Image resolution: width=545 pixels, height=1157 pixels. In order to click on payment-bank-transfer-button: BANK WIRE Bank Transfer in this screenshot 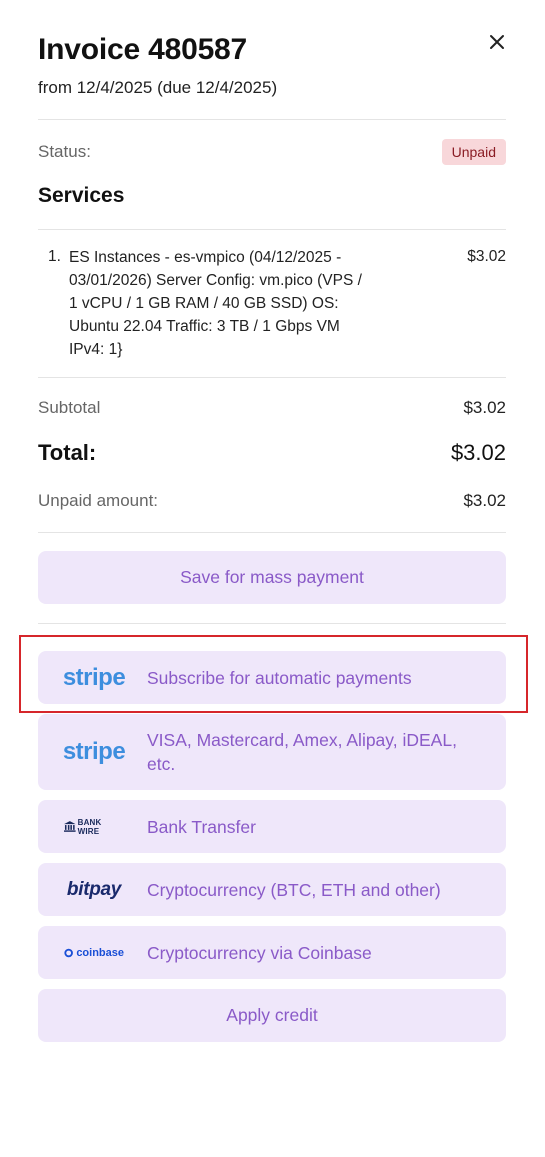, I will do `click(272, 826)`.